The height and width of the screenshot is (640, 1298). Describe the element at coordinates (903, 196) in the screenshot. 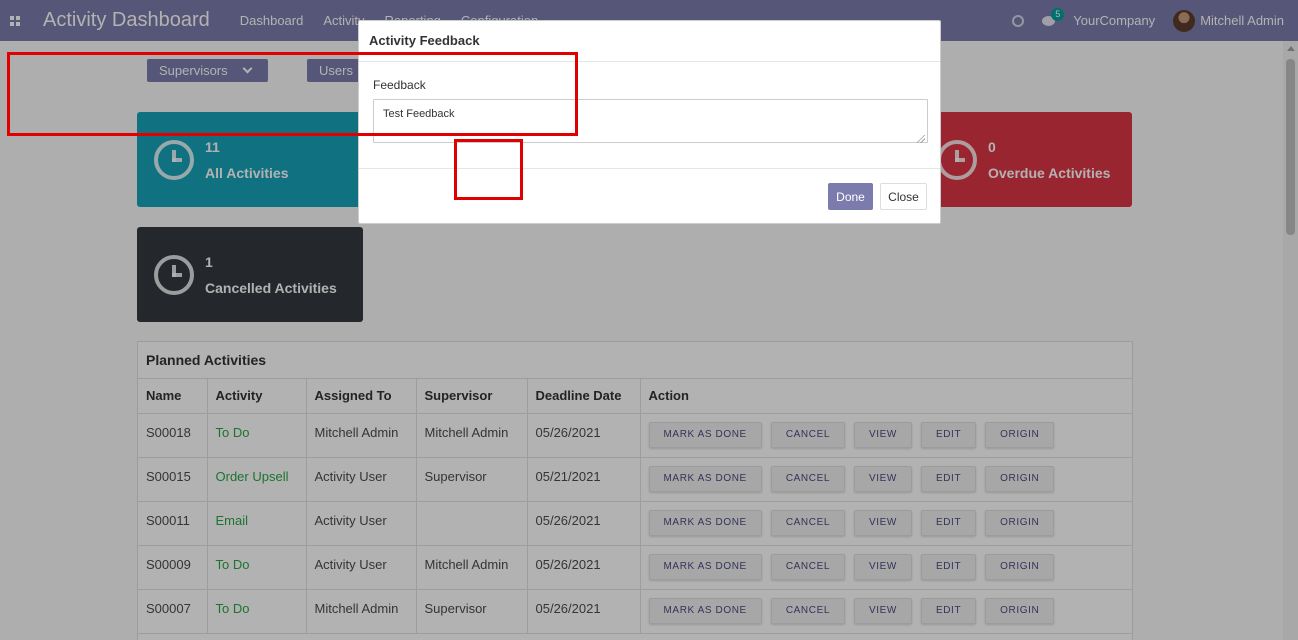

I see `close-button: Close` at that location.